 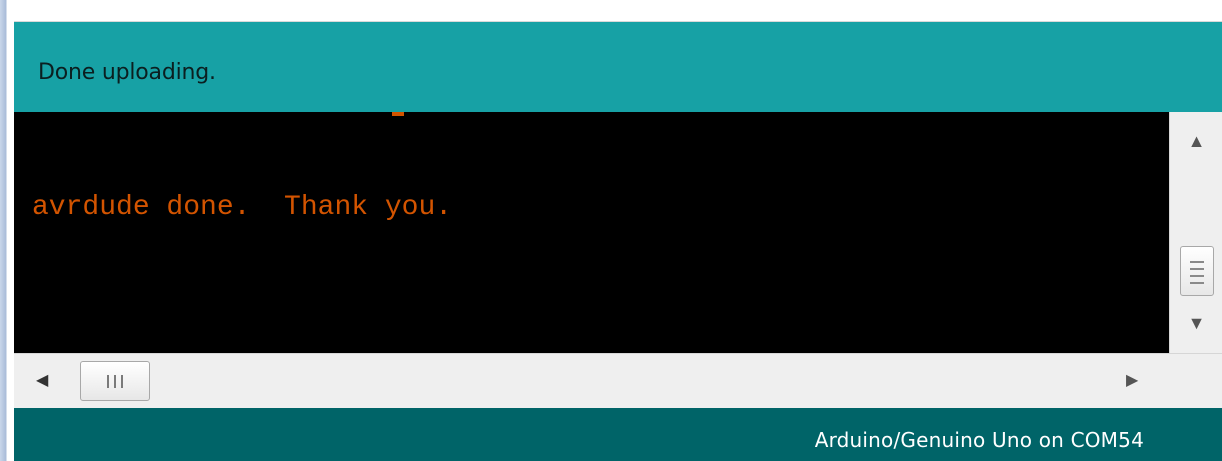 I want to click on horizontal-scroll-thumb, so click(x=115, y=381).